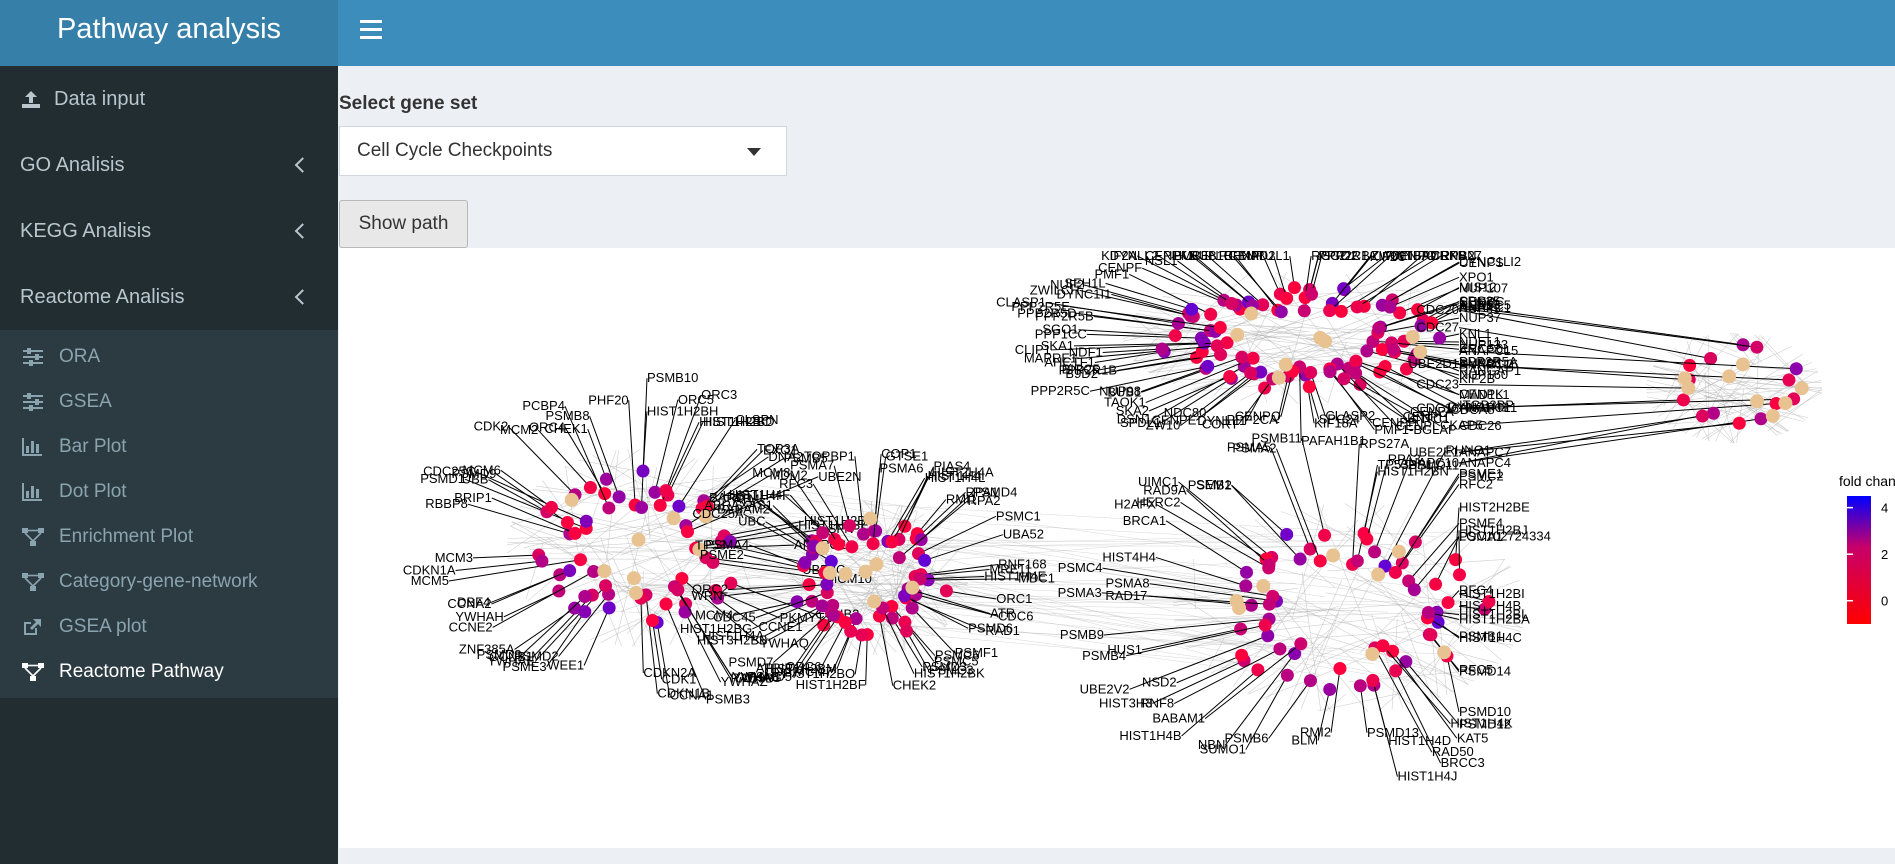 The height and width of the screenshot is (864, 1895). Describe the element at coordinates (169, 446) in the screenshot. I see `submenu-bar-plot: Bar Plot` at that location.